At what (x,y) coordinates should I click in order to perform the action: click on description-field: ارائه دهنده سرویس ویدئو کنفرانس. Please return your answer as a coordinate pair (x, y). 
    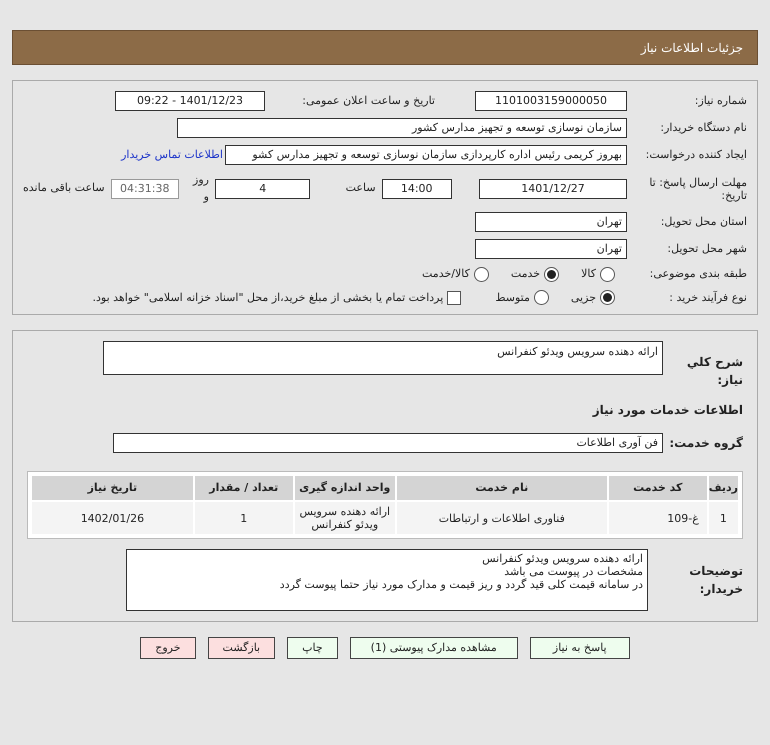
    Looking at the image, I should click on (383, 358).